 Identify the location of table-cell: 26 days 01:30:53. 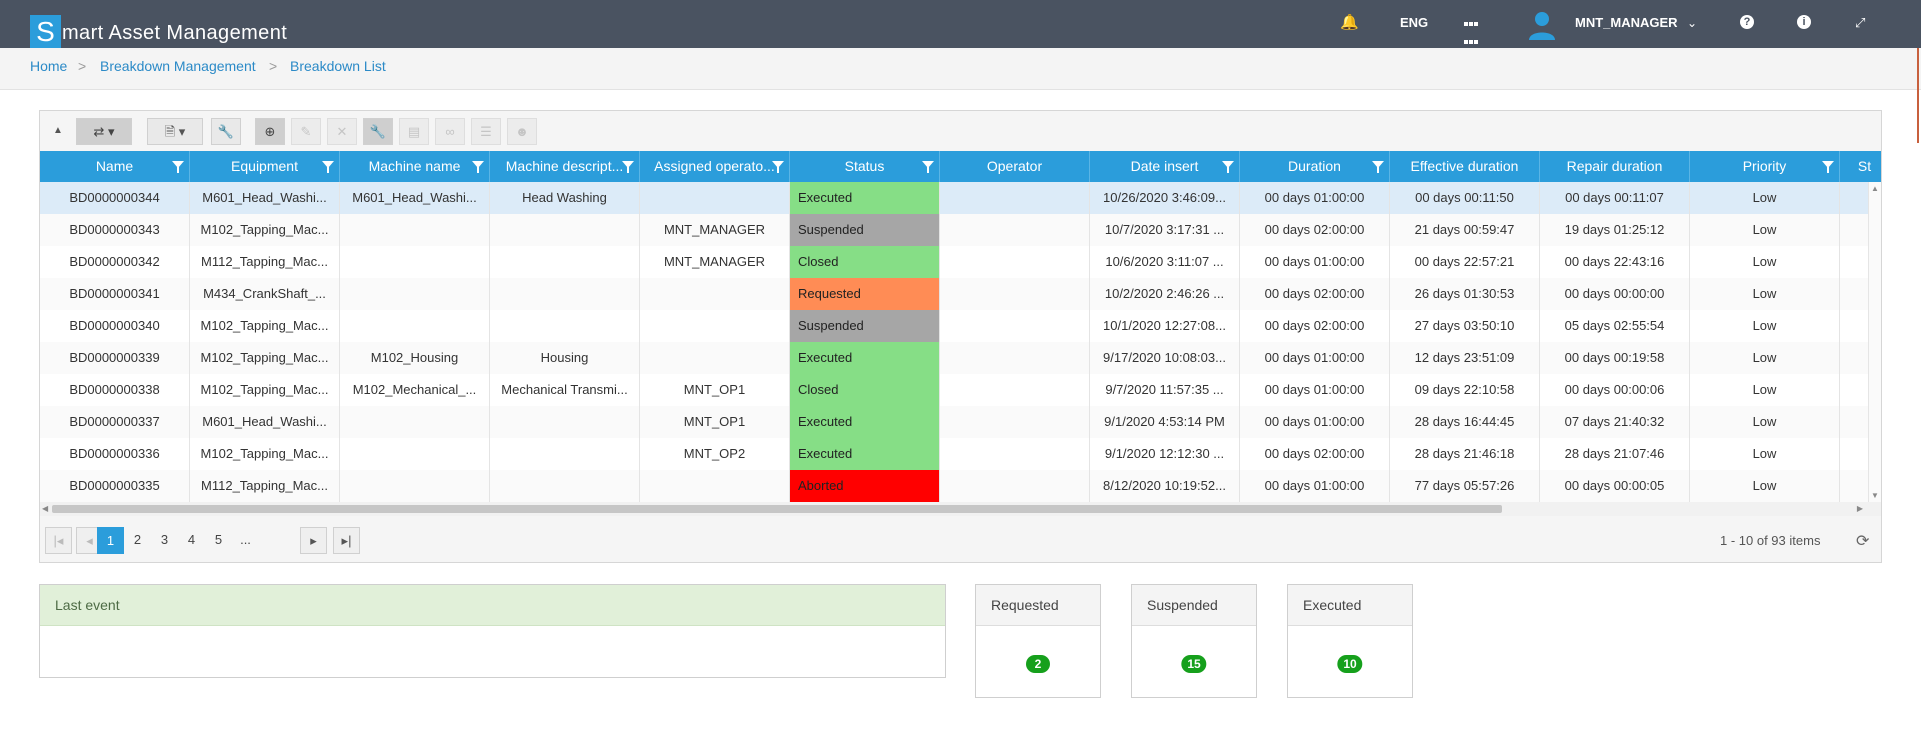
(1465, 294).